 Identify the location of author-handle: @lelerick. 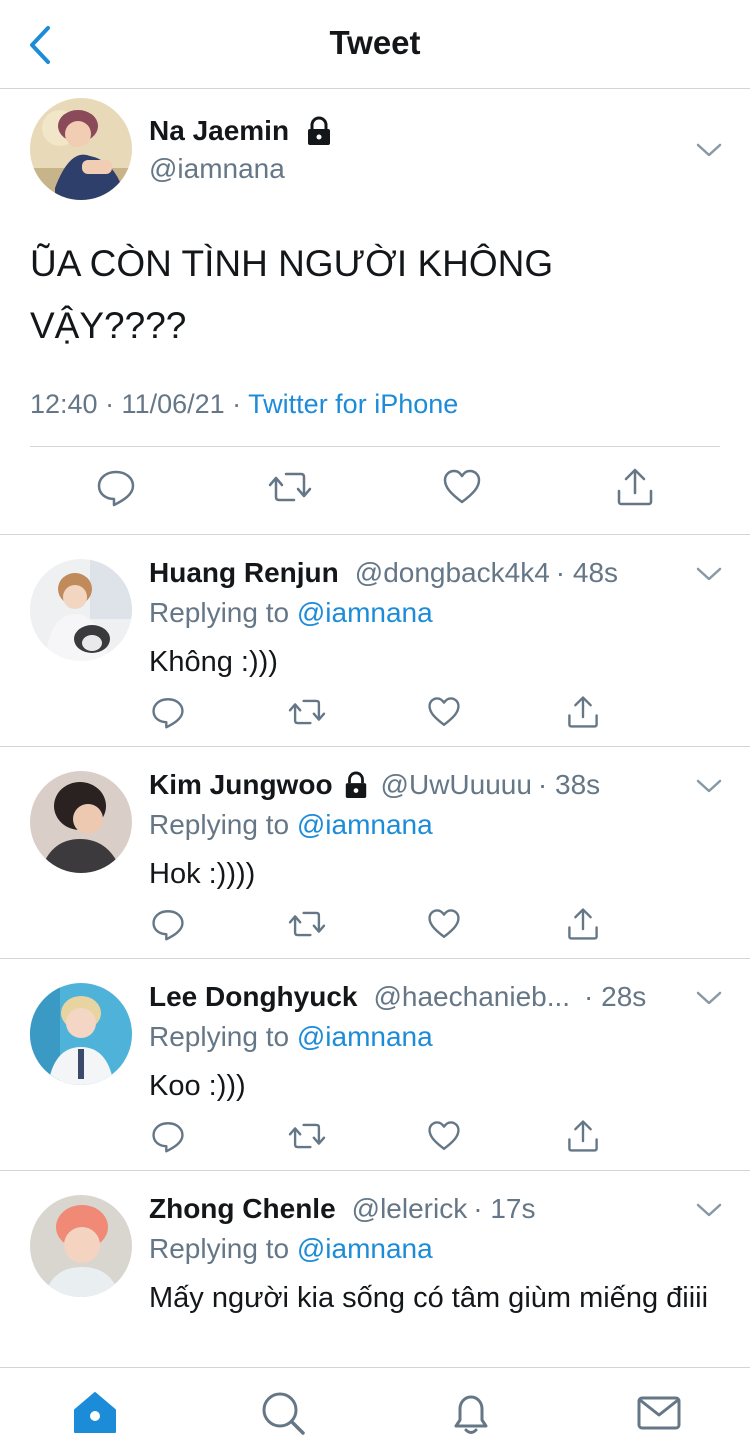
(410, 1209).